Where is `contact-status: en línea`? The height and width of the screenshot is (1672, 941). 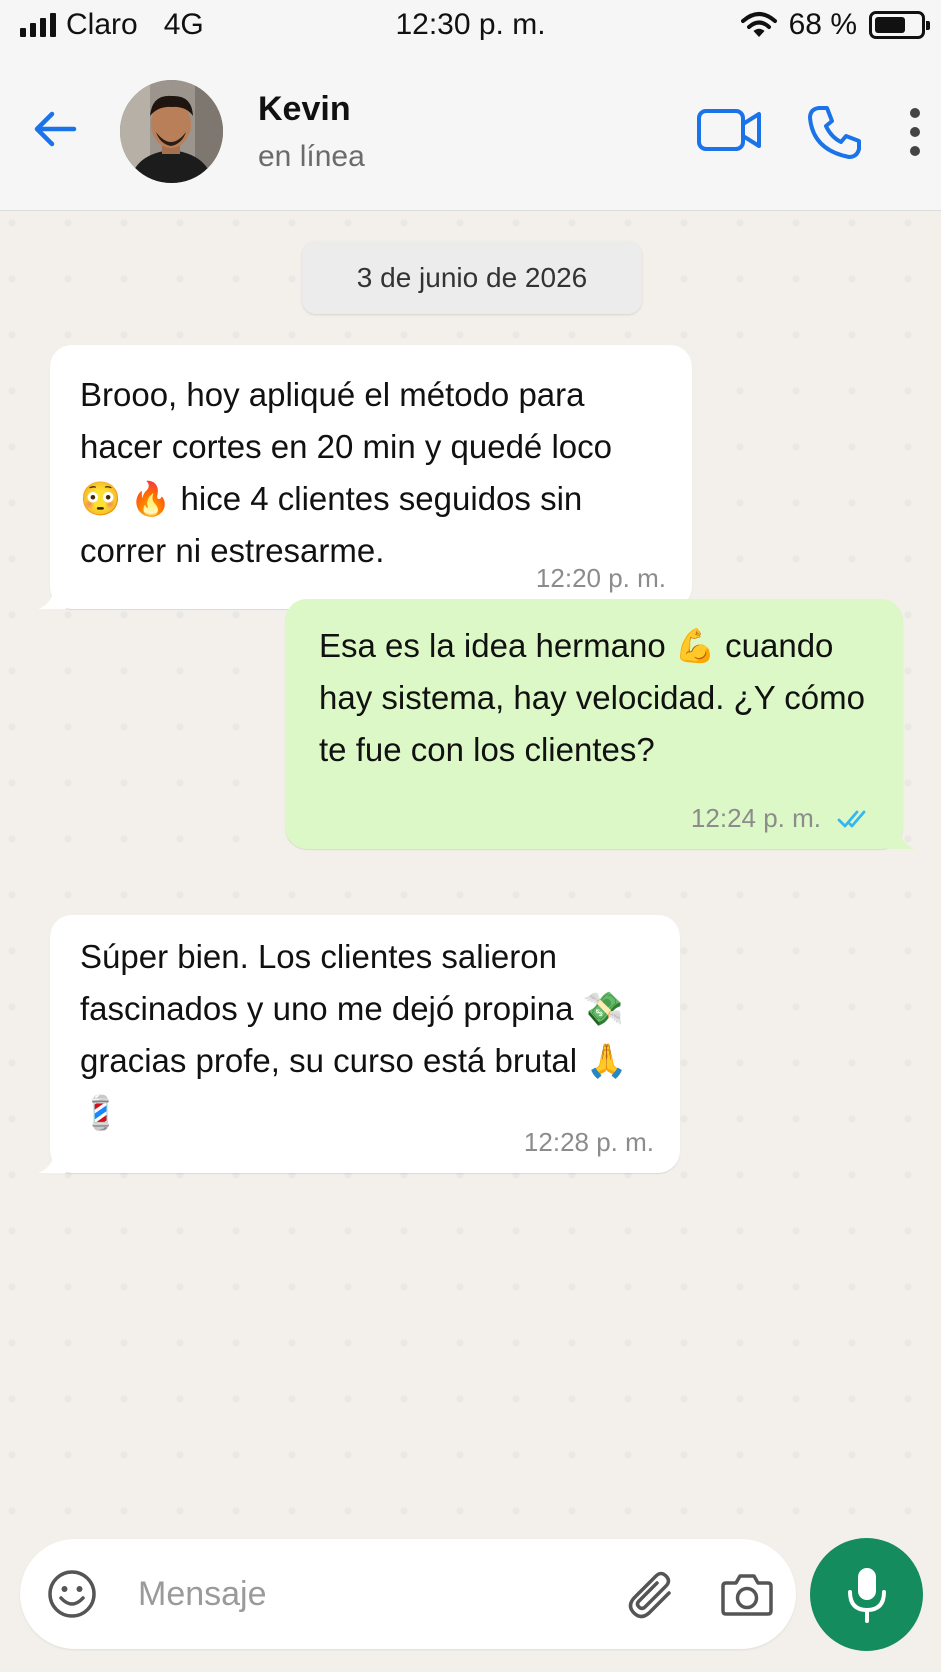 contact-status: en línea is located at coordinates (311, 156).